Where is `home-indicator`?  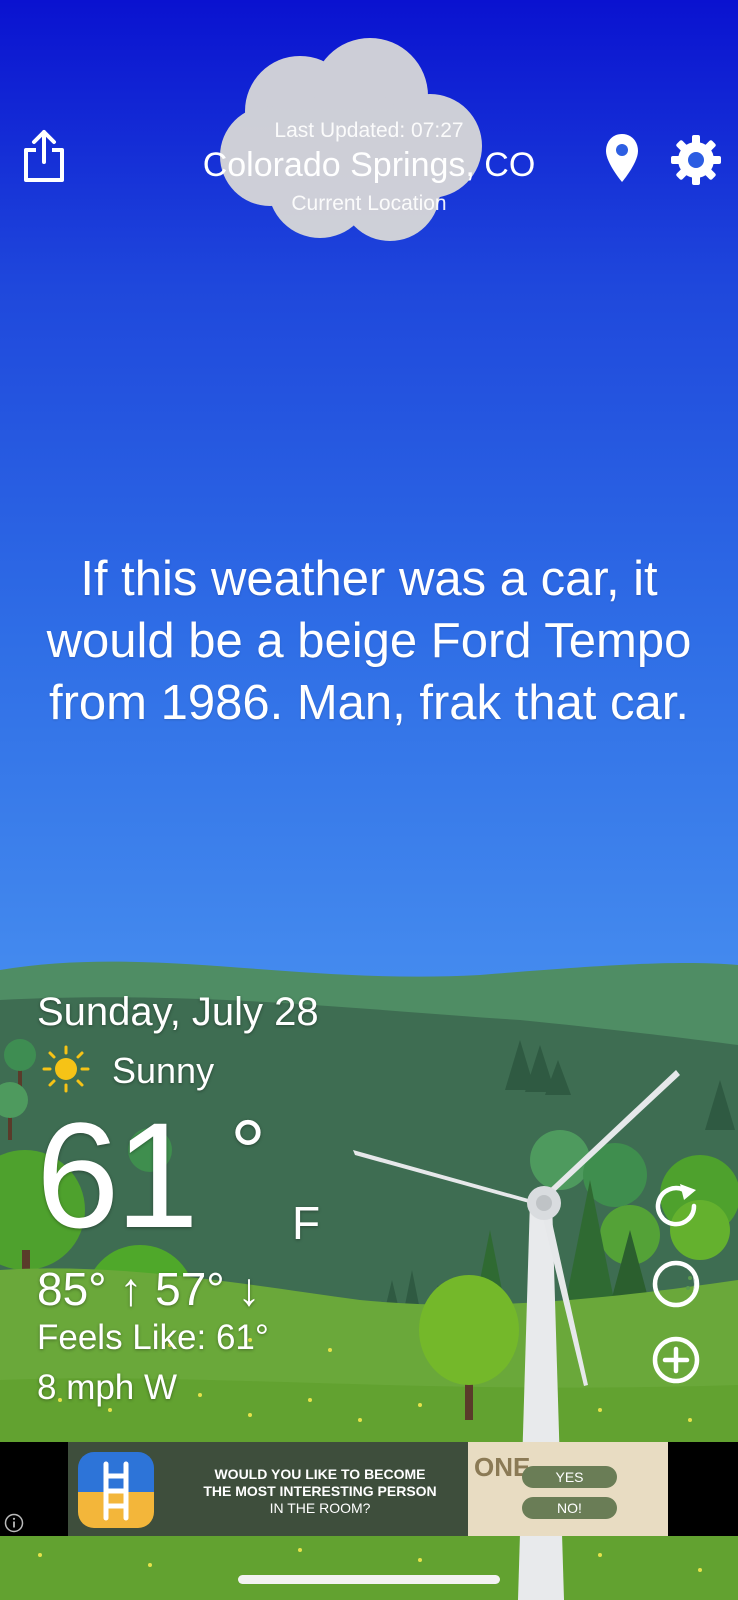 home-indicator is located at coordinates (369, 1579).